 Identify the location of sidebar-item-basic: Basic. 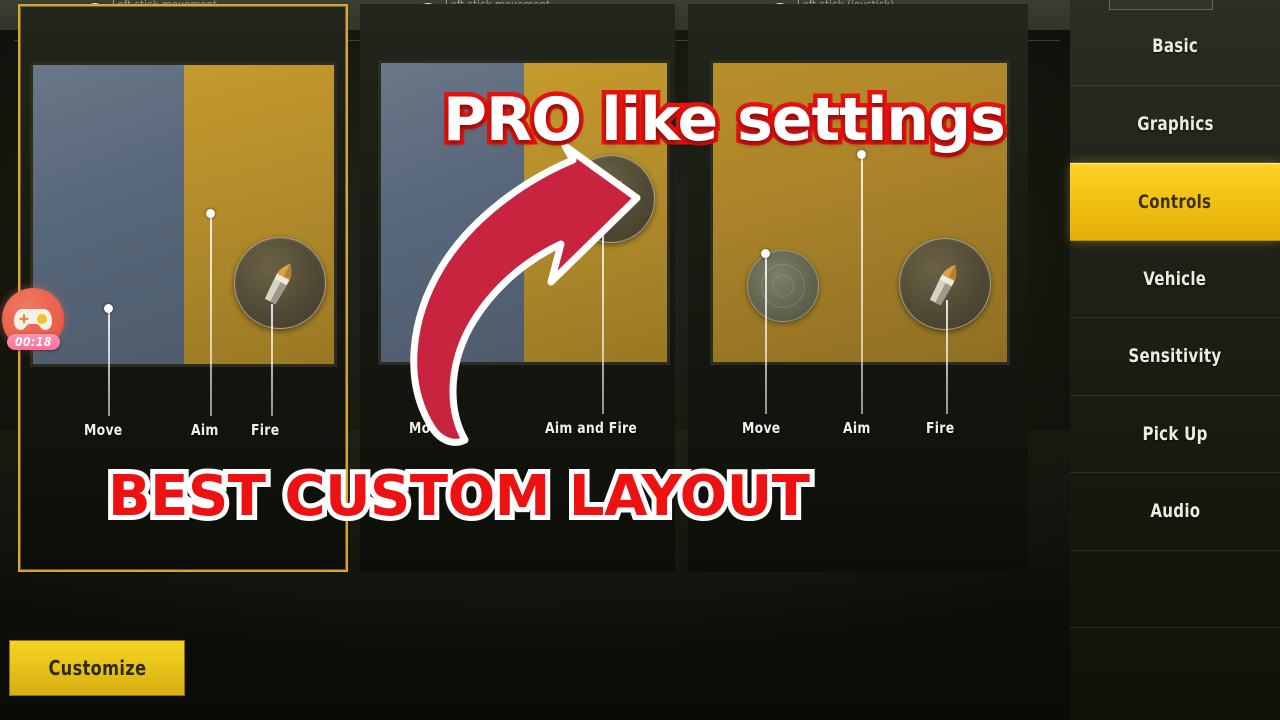
(1175, 47).